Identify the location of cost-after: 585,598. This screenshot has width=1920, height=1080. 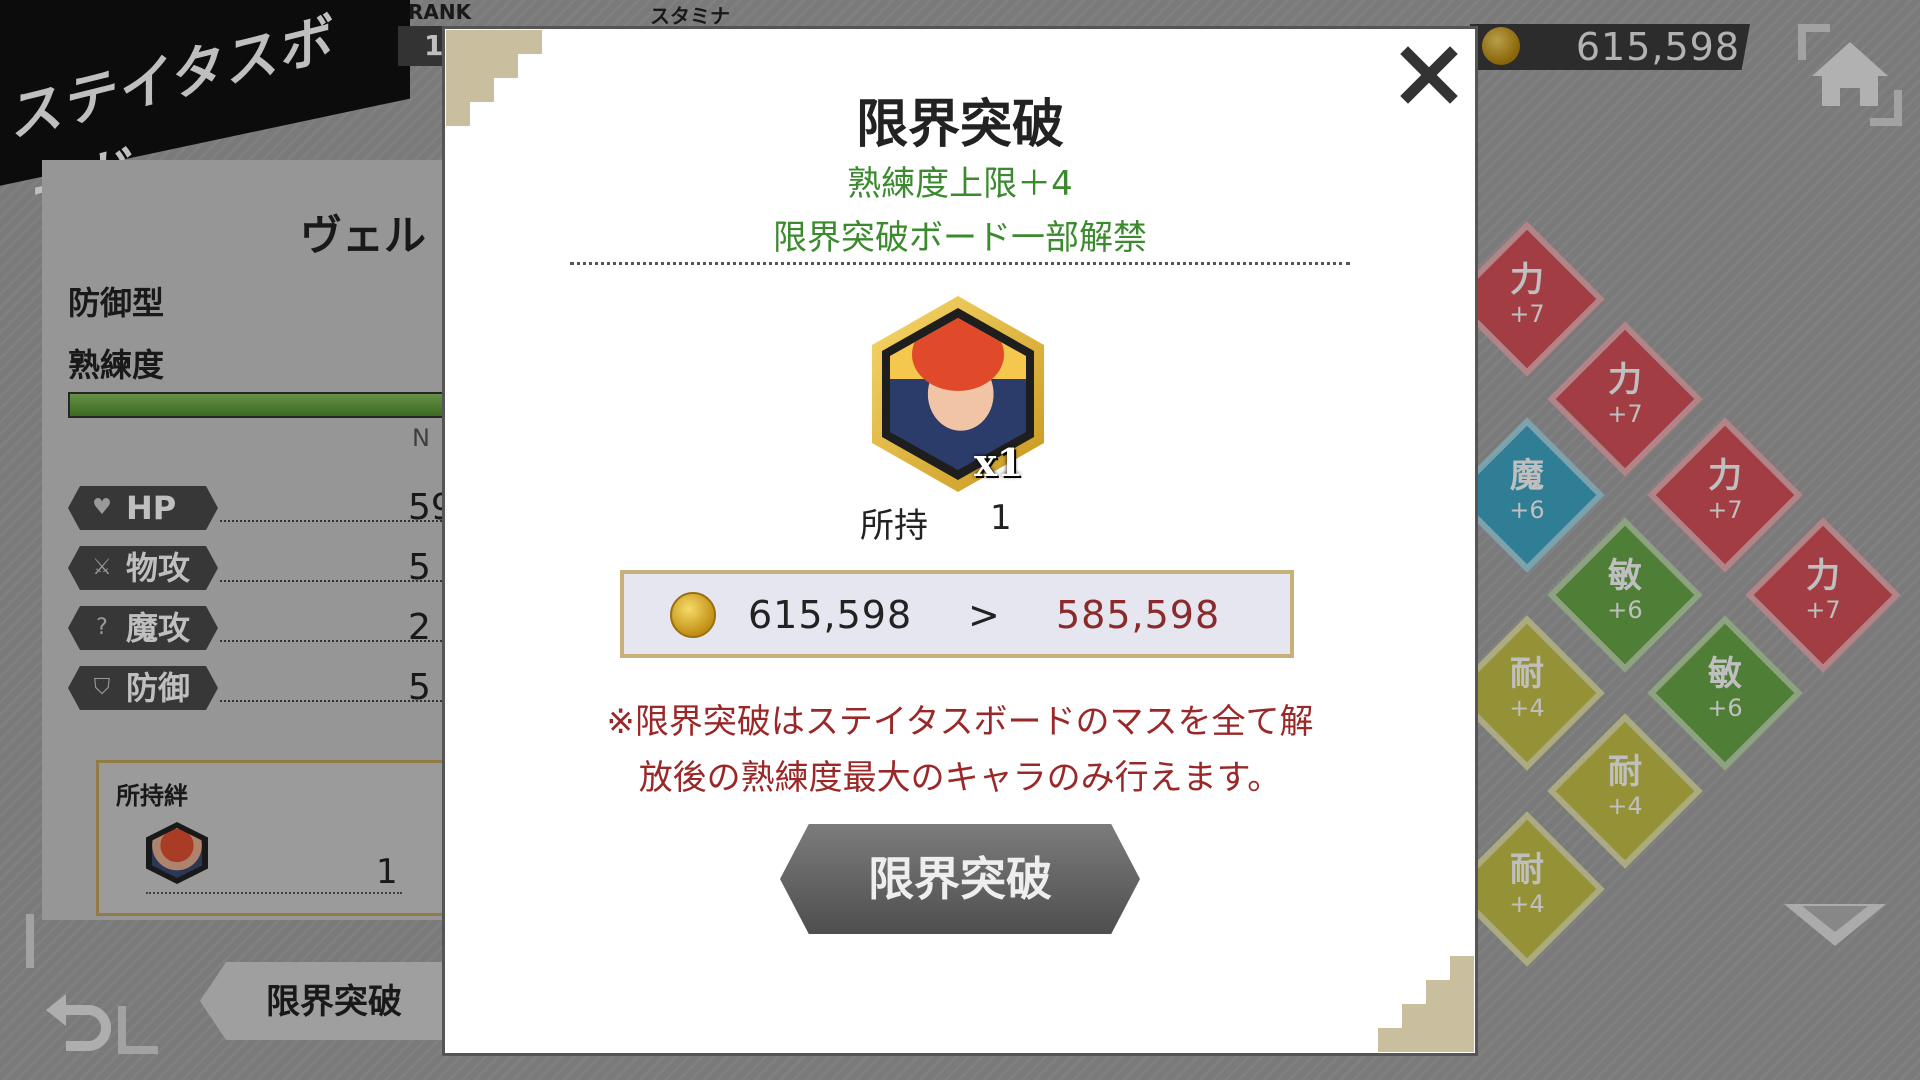
(1138, 615).